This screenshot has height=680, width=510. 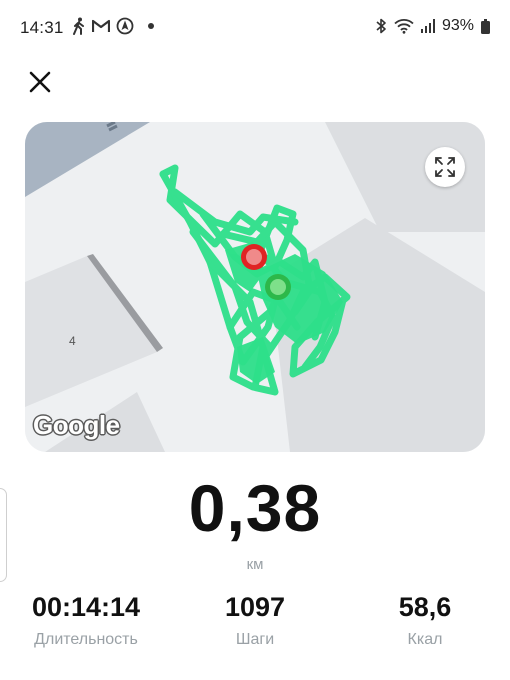 I want to click on close-icon, so click(x=40, y=82).